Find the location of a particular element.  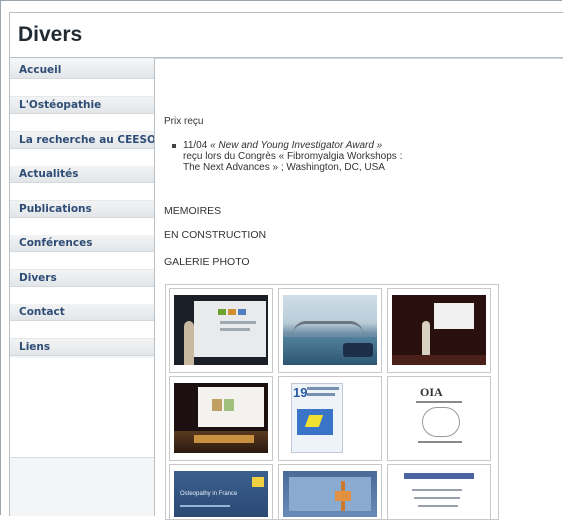

projection-room-photo is located at coordinates (221, 418).